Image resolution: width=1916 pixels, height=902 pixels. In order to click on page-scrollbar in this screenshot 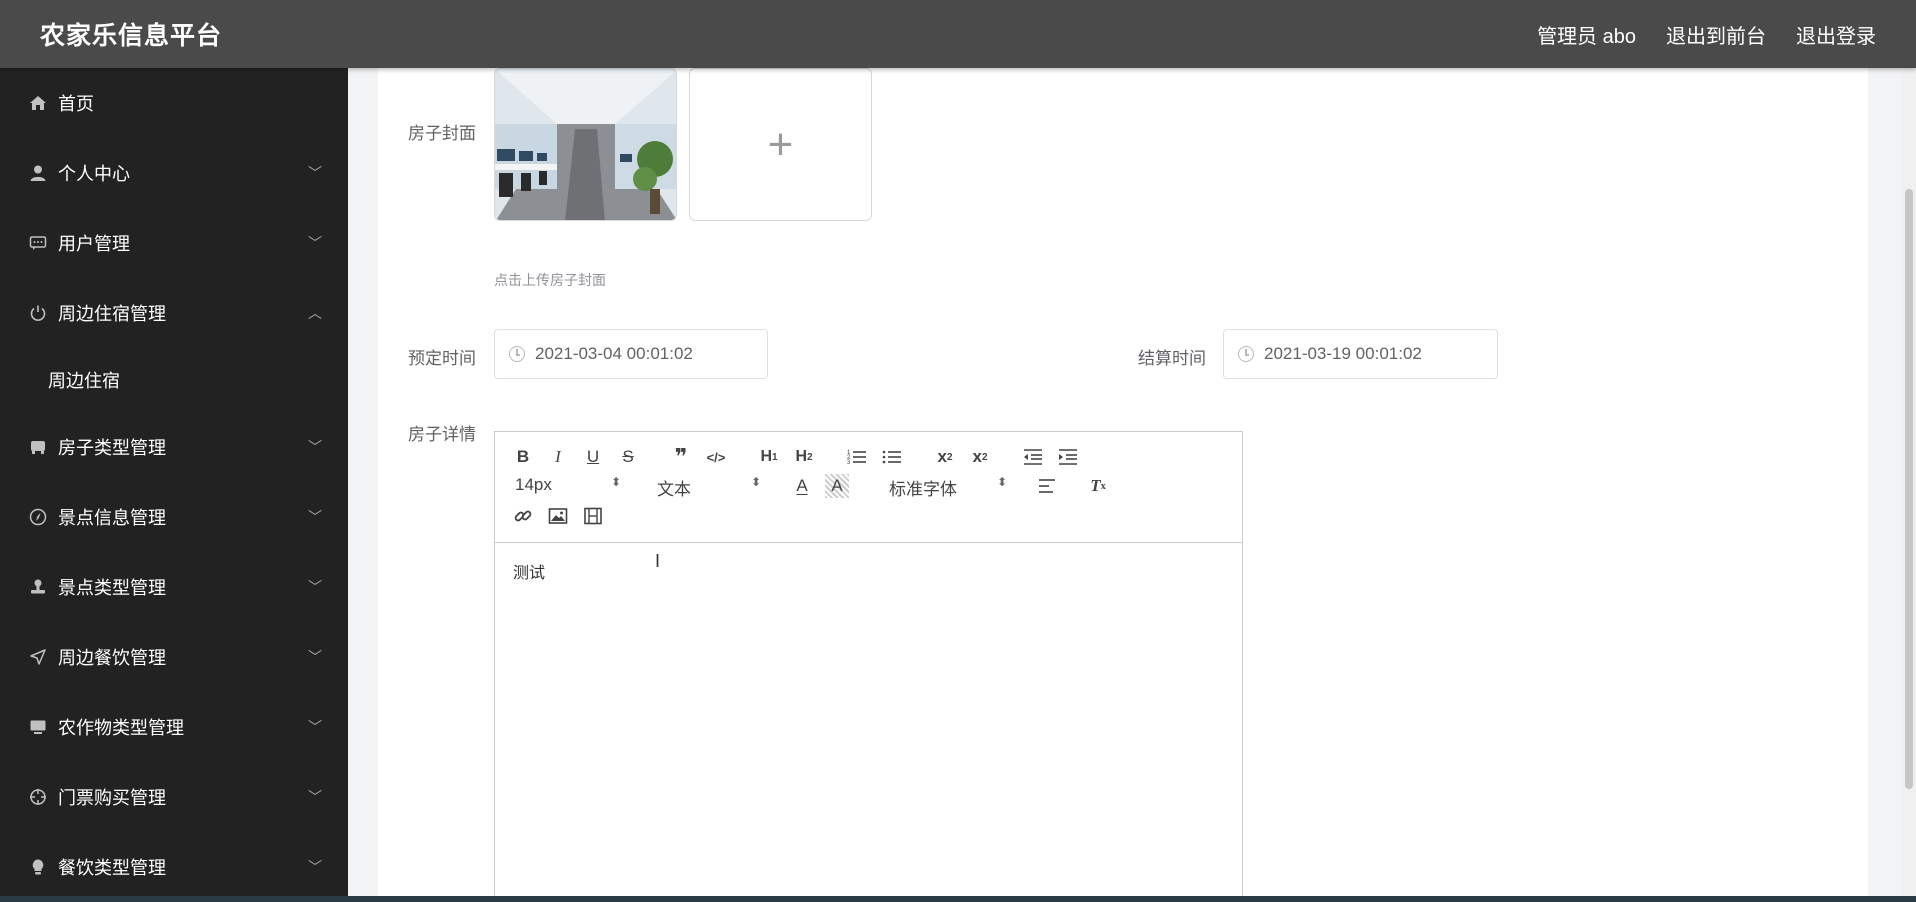, I will do `click(1909, 478)`.